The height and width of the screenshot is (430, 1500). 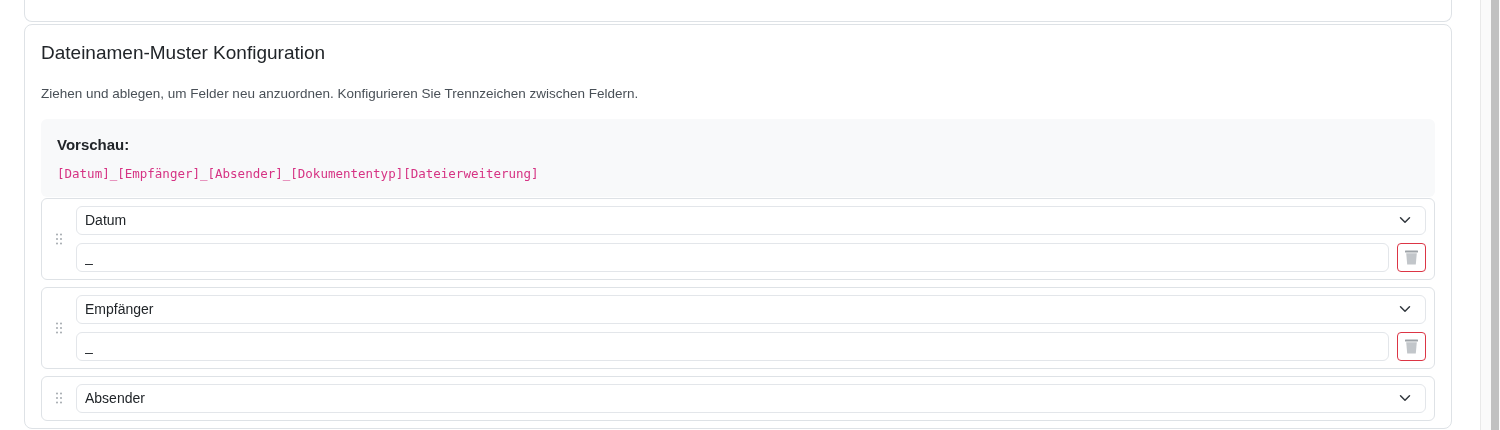 What do you see at coordinates (340, 94) in the screenshot?
I see `section-description: Ziehen und ablegen, um Felder neu anzuordnen. Konfigurieren Sie Trennzeichen zwischen Feldern.` at bounding box center [340, 94].